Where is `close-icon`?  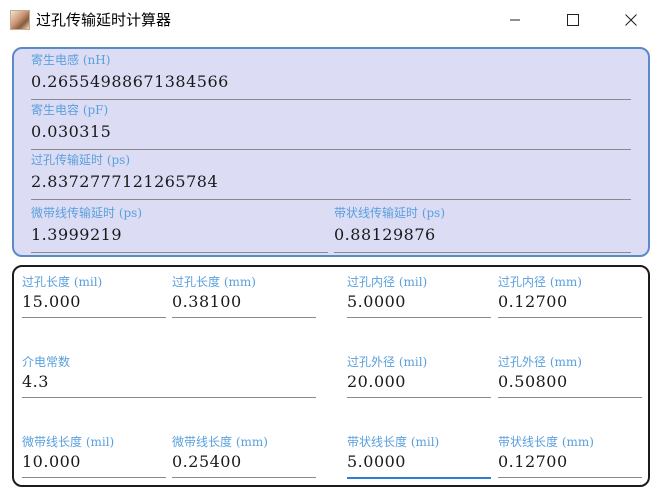
close-icon is located at coordinates (631, 20).